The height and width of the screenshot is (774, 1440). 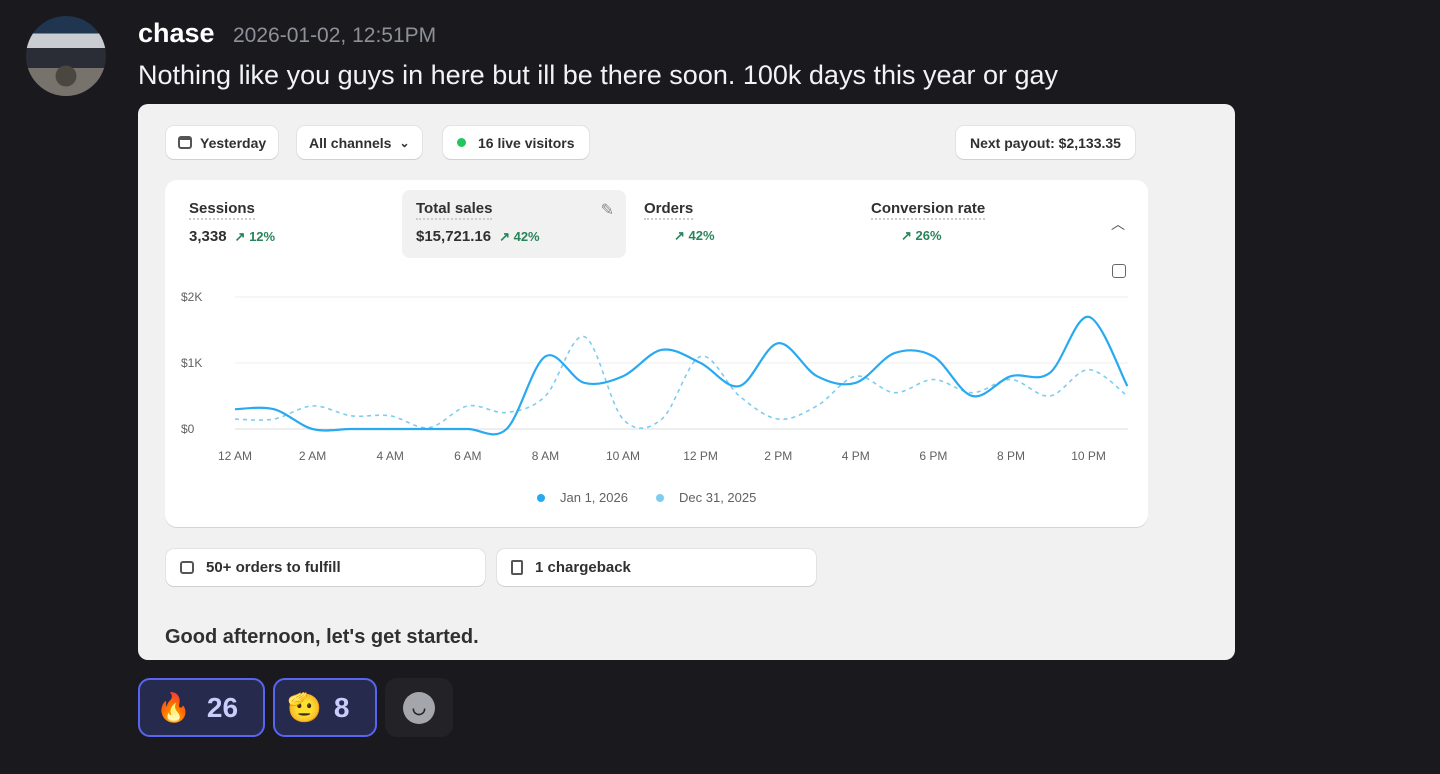 I want to click on x-tick-label: 4 AM, so click(x=390, y=456).